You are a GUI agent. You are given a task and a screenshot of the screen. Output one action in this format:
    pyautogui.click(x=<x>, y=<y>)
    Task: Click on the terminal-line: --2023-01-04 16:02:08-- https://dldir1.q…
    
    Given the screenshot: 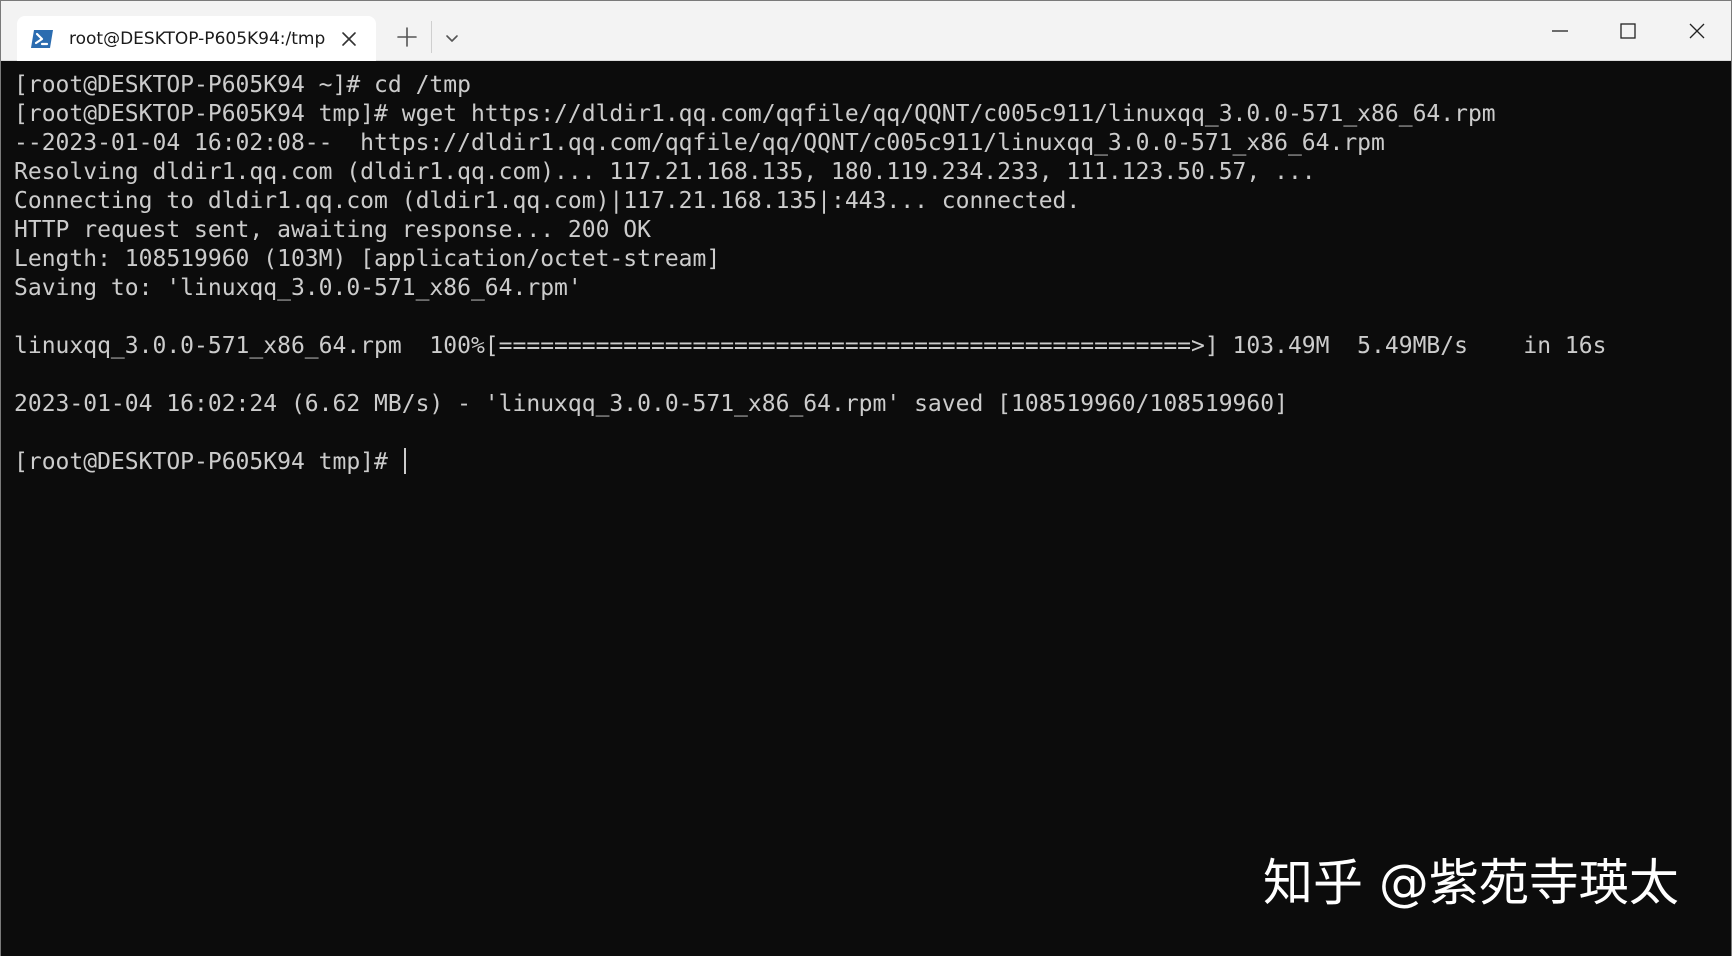 What is the action you would take?
    pyautogui.click(x=699, y=143)
    